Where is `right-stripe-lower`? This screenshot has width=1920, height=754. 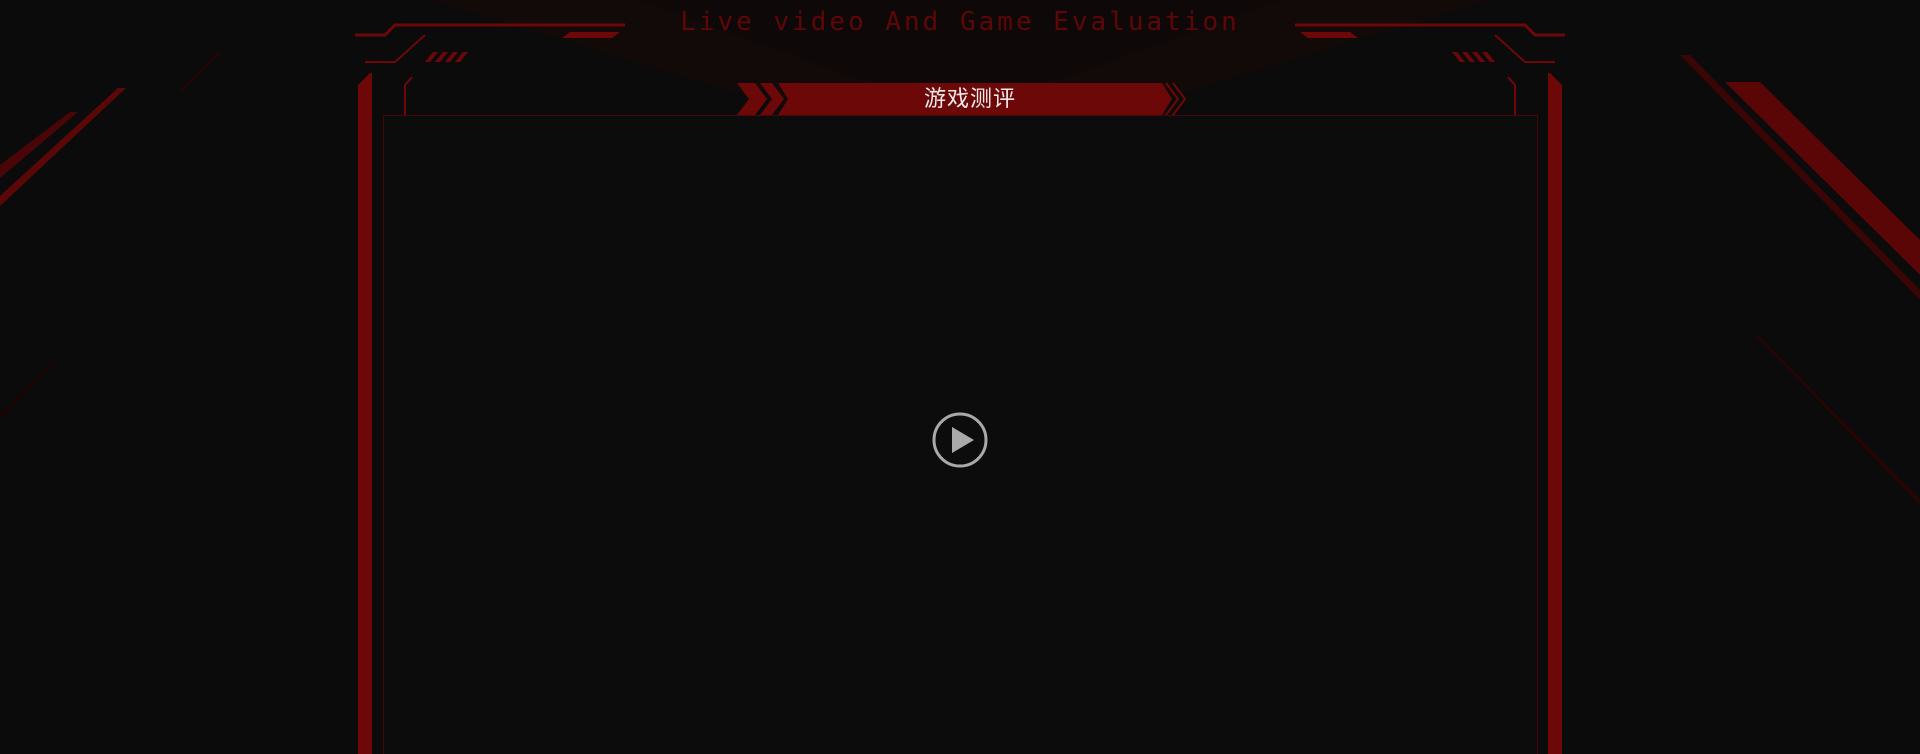
right-stripe-lower is located at coordinates (1837, 420).